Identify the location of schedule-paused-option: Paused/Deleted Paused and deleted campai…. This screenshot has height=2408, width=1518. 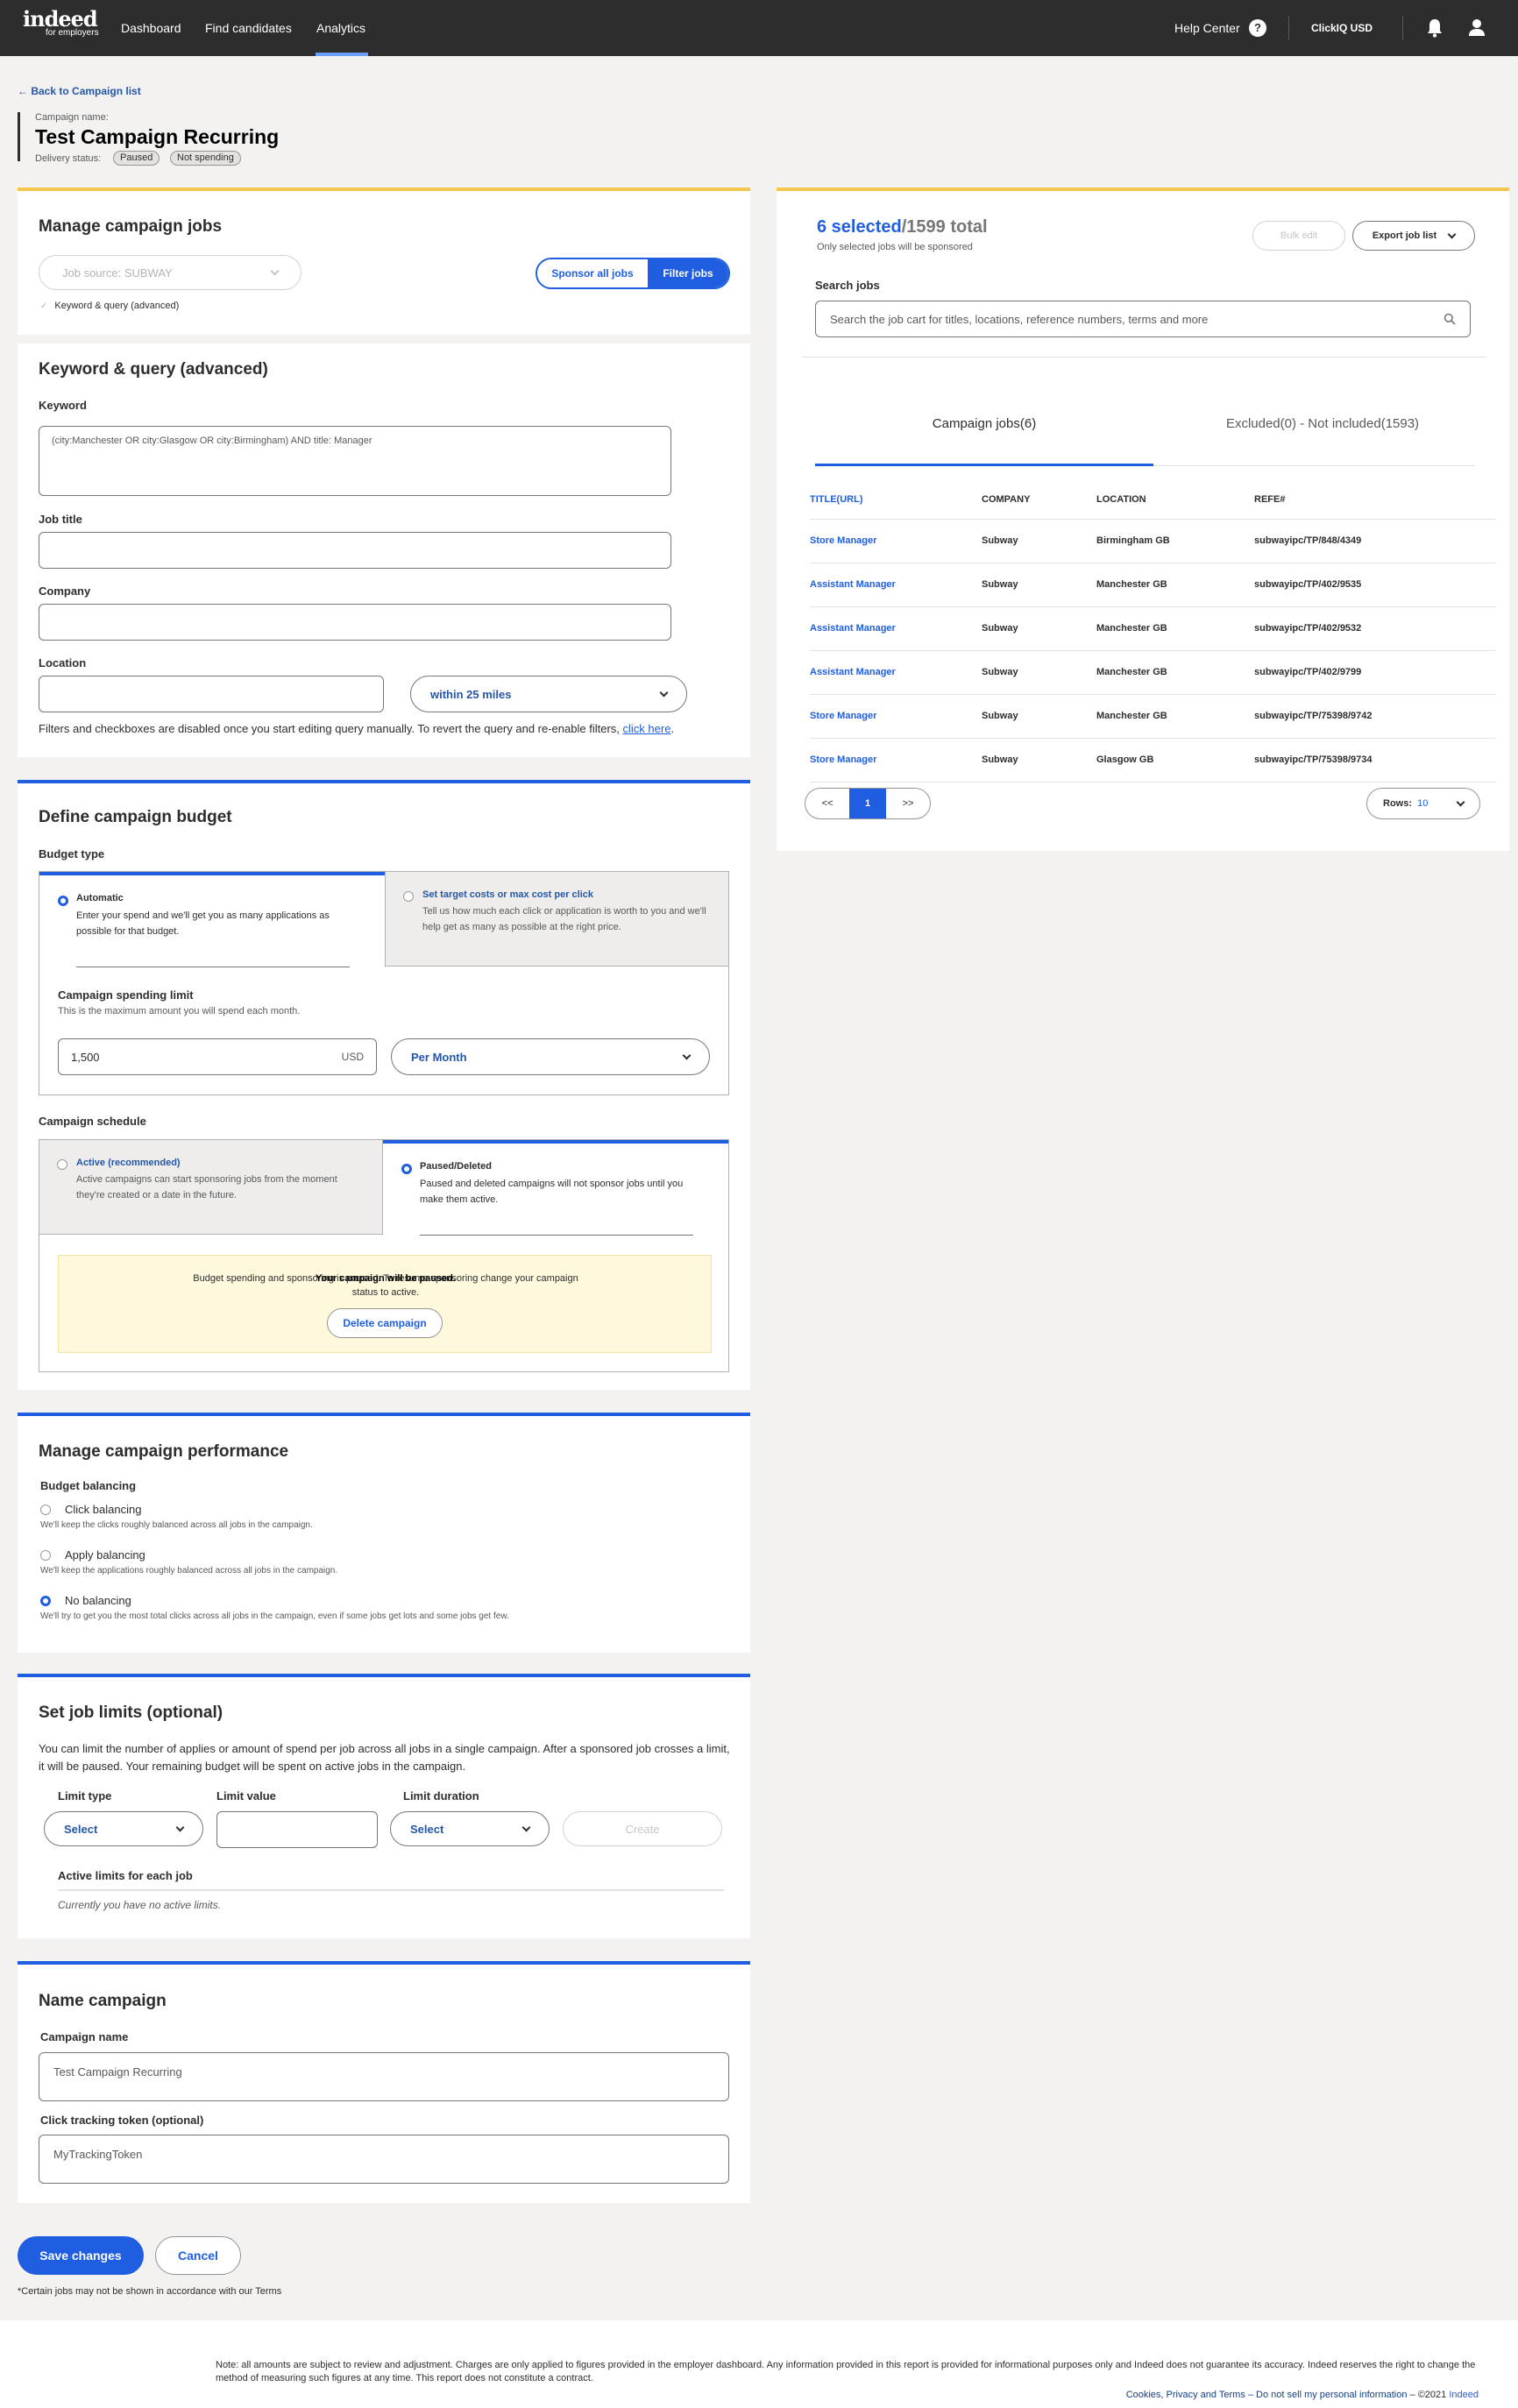
(555, 1188).